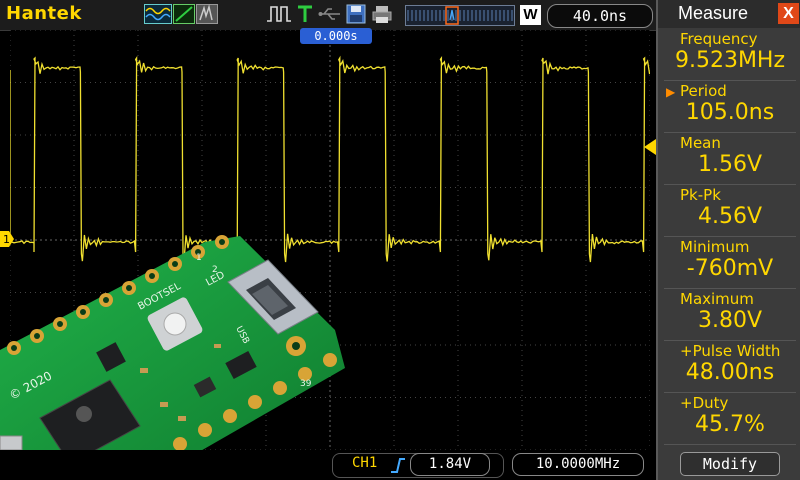 This screenshot has height=480, width=800. What do you see at coordinates (305, 14) in the screenshot?
I see `trigger-icon` at bounding box center [305, 14].